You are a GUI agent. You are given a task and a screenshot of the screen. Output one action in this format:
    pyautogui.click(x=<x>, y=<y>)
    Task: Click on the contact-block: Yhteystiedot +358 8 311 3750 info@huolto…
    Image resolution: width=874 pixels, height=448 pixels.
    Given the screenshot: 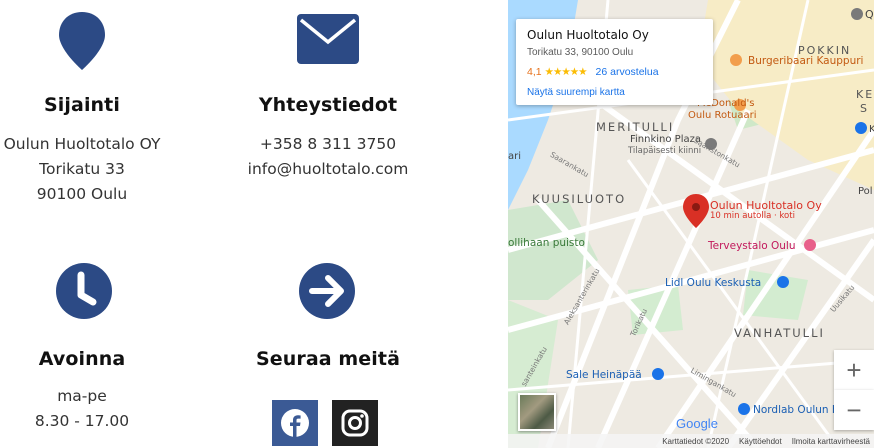 What is the action you would take?
    pyautogui.click(x=328, y=138)
    